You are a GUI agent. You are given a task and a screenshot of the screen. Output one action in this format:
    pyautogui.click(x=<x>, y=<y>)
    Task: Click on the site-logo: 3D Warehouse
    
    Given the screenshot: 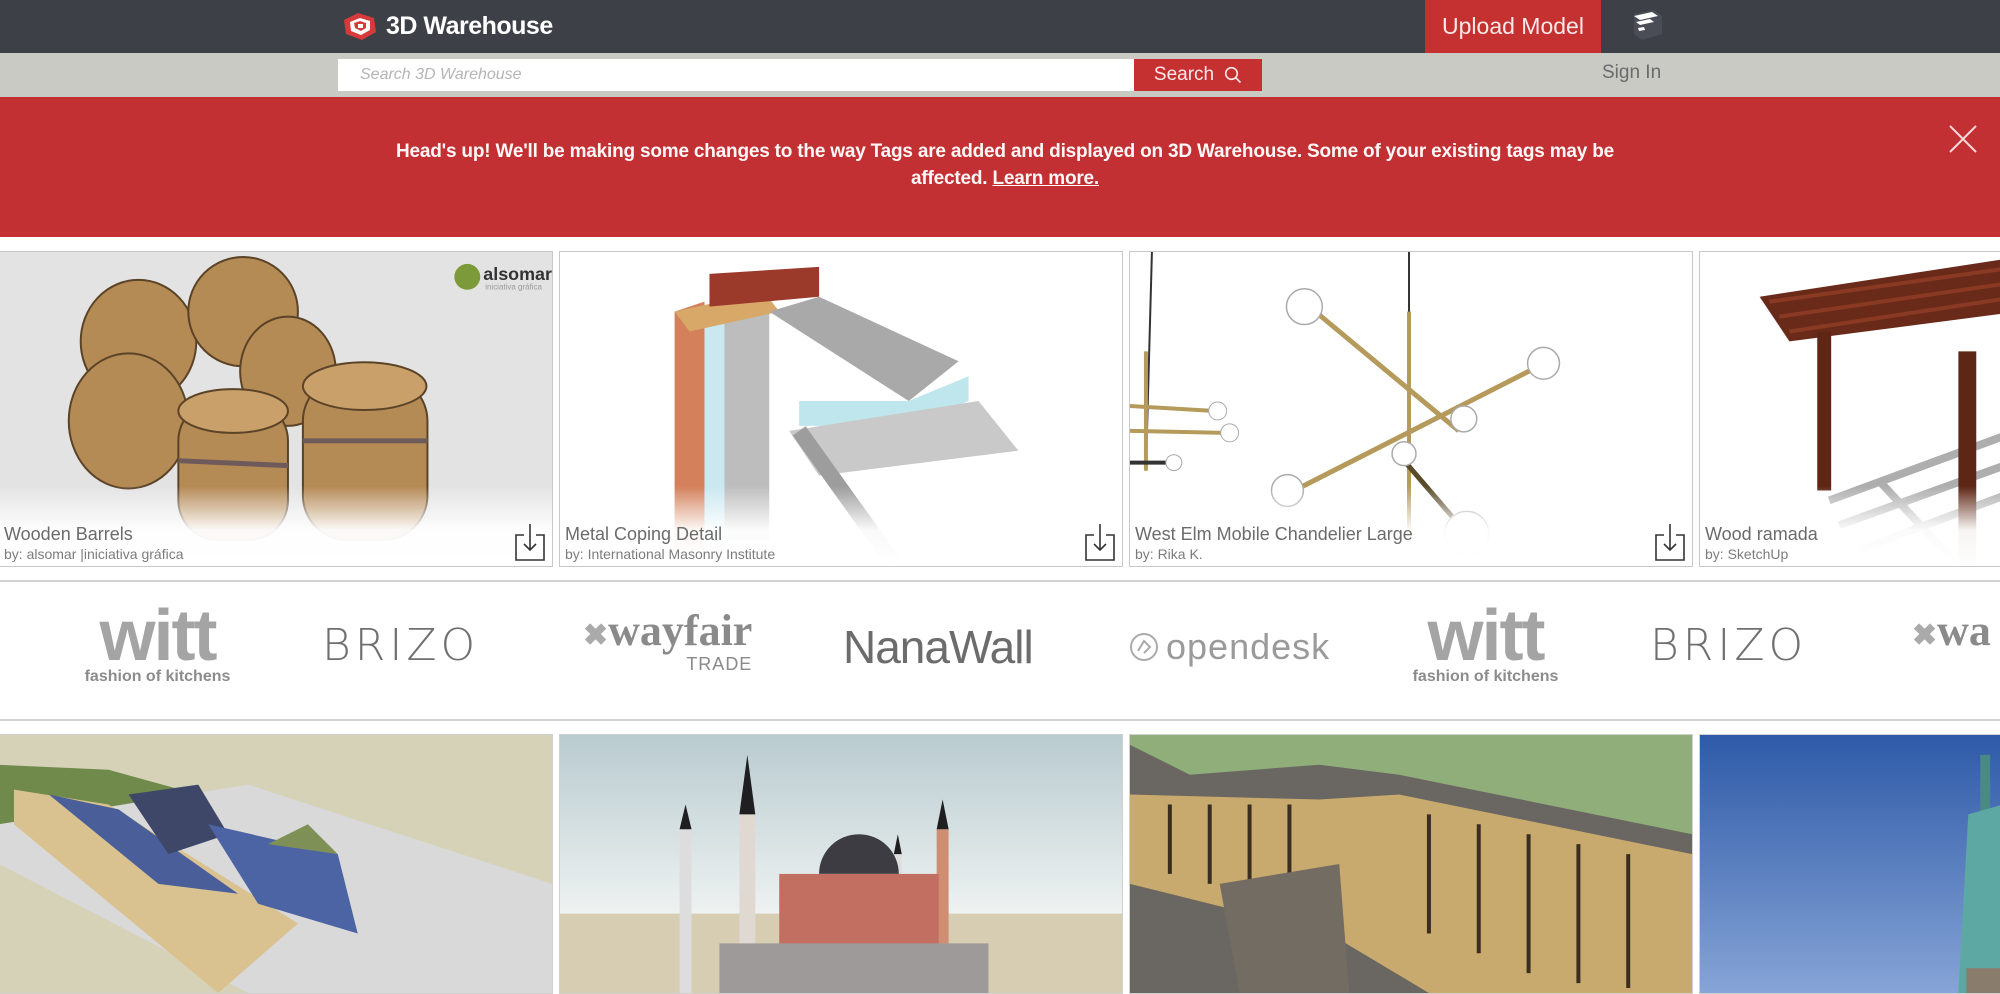 What is the action you would take?
    pyautogui.click(x=446, y=26)
    